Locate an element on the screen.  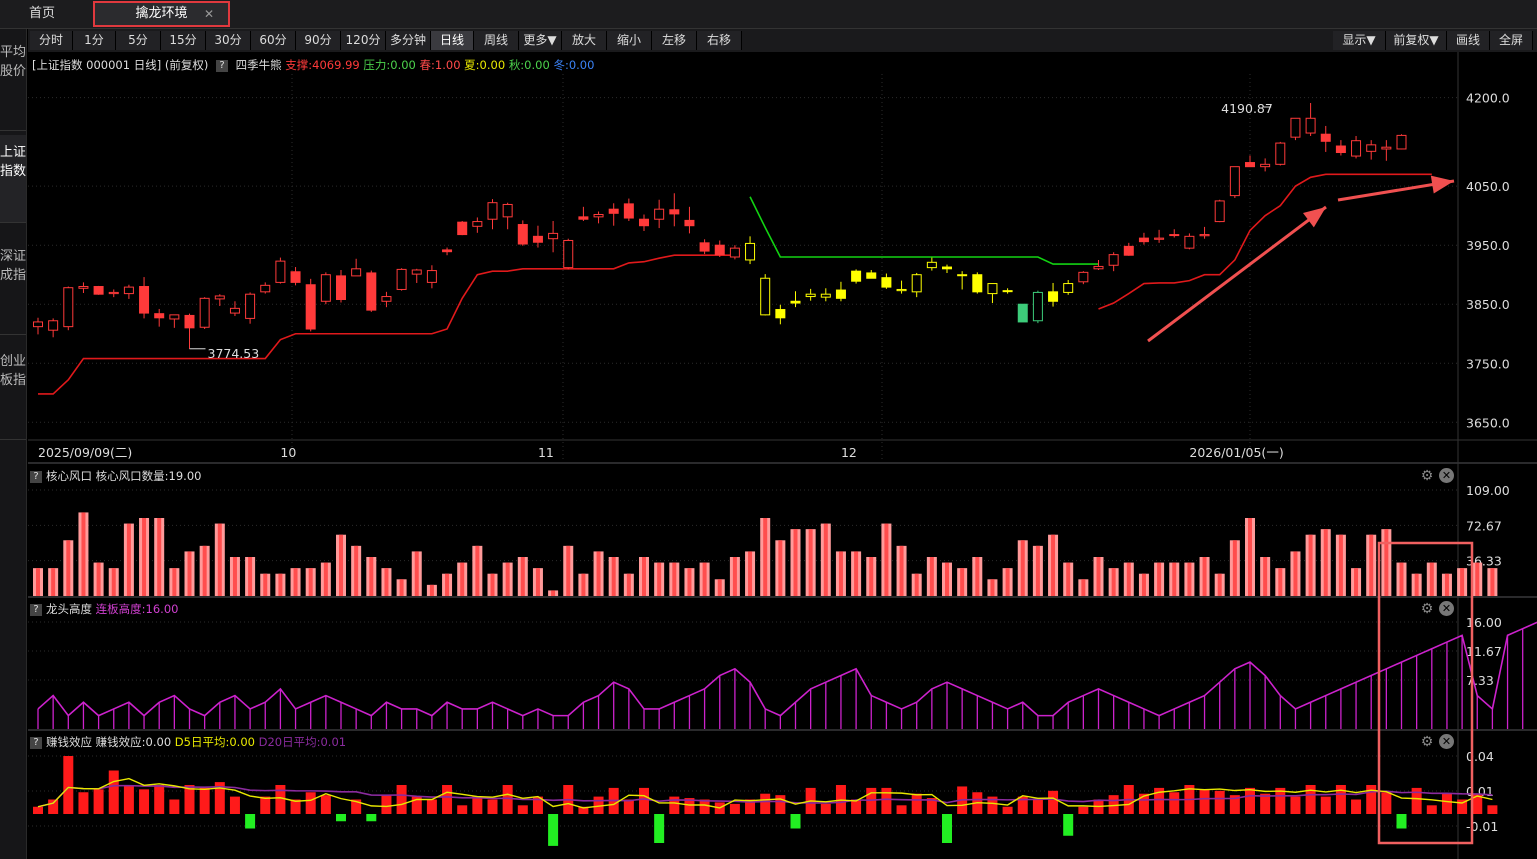
y-tick-label: 4200.0 is located at coordinates (1488, 98).